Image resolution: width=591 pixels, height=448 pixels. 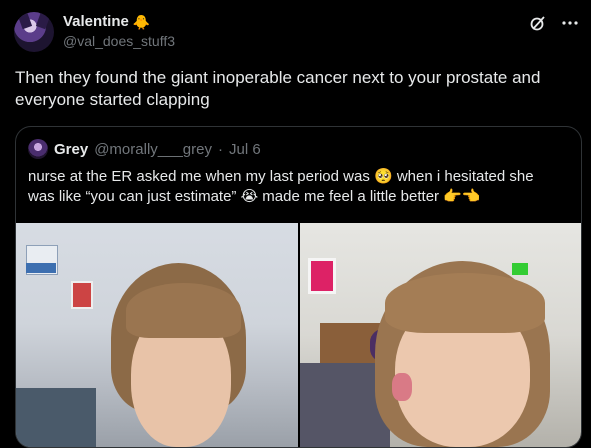 What do you see at coordinates (554, 23) in the screenshot?
I see `top-actions` at bounding box center [554, 23].